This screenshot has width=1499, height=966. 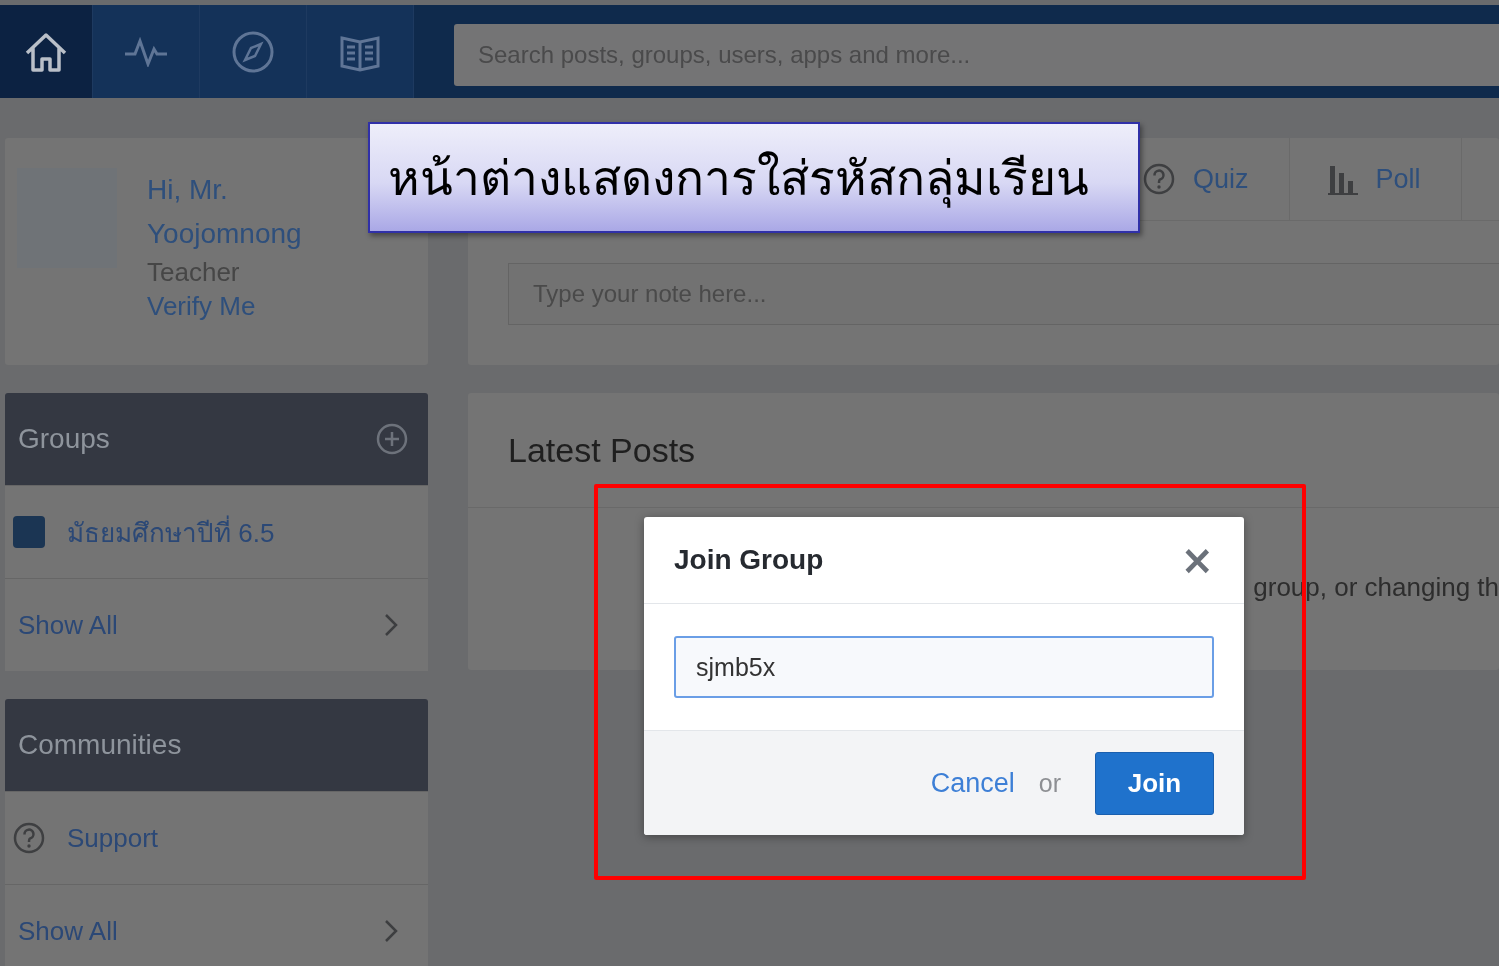 What do you see at coordinates (749, 560) in the screenshot?
I see `dialog-title: Join Group` at bounding box center [749, 560].